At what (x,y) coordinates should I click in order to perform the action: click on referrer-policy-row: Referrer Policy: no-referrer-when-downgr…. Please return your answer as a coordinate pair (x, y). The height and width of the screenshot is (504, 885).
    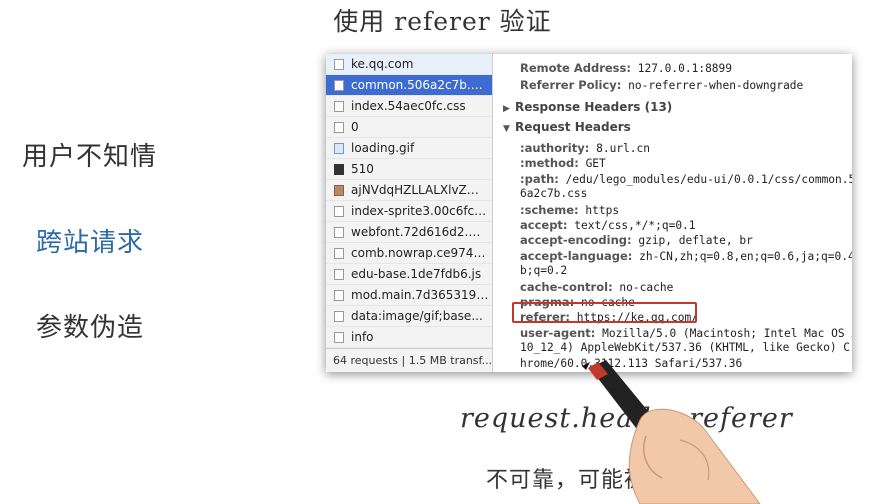
    Looking at the image, I should click on (661, 85).